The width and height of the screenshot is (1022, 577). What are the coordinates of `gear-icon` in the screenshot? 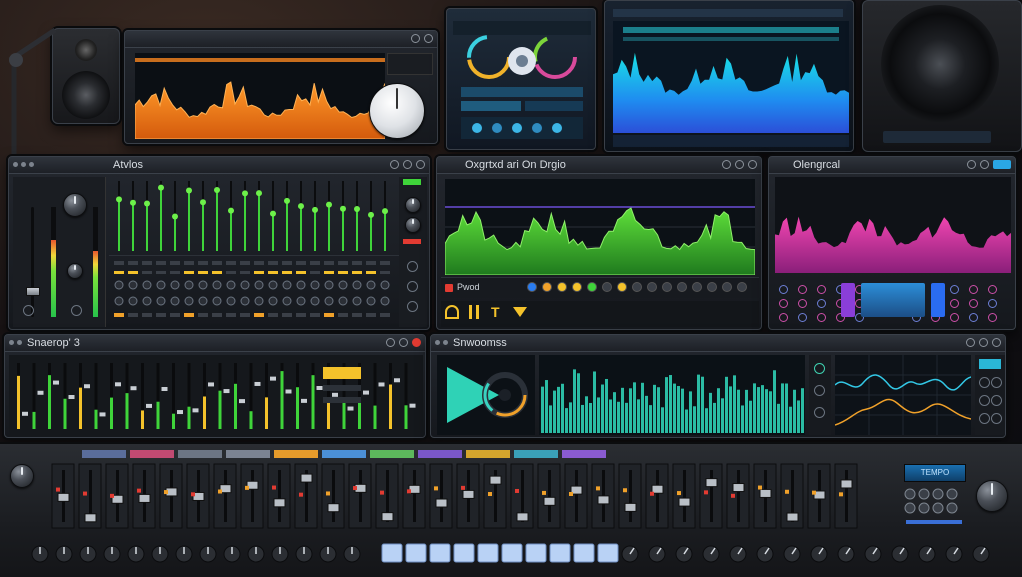 It's located at (394, 164).